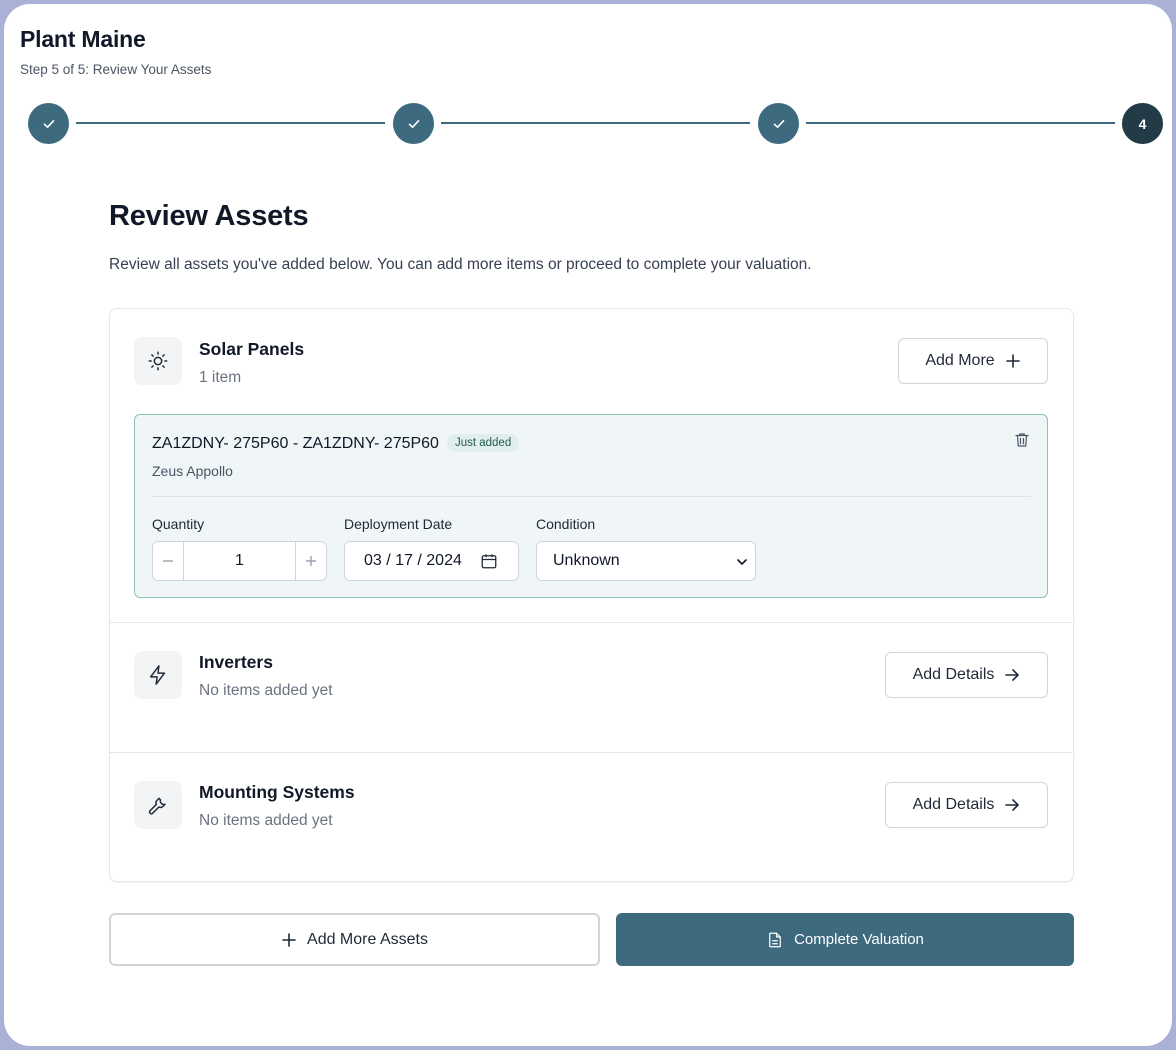 This screenshot has height=1050, width=1176. I want to click on asset-manufacturer: Zeus Appollo, so click(192, 471).